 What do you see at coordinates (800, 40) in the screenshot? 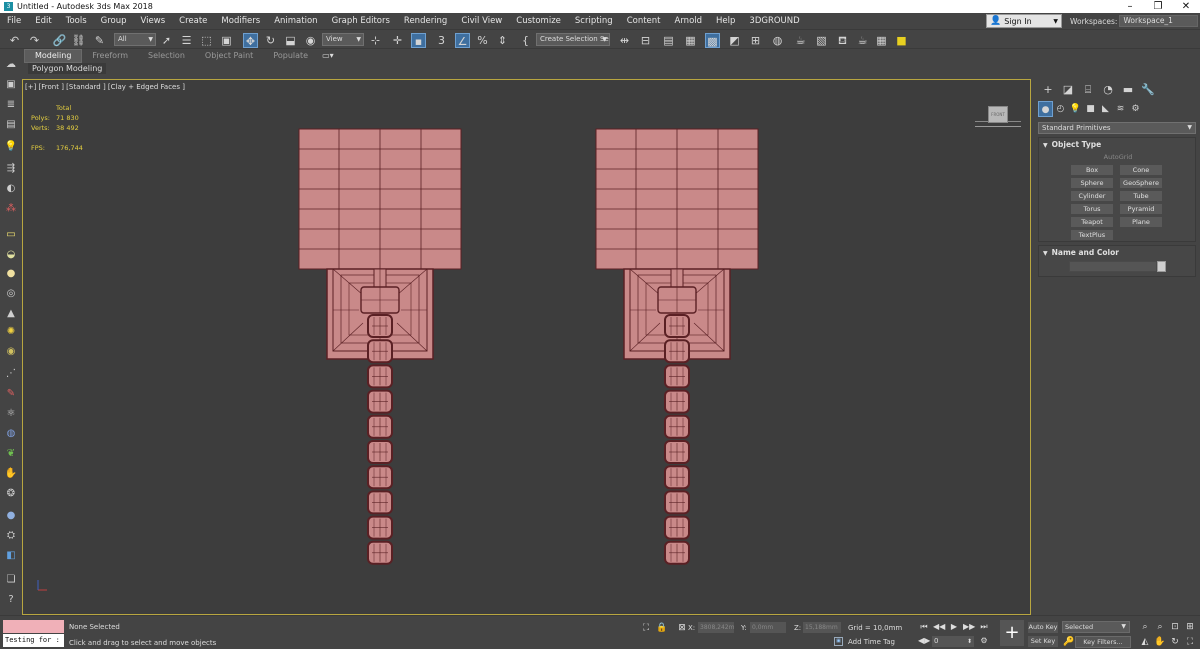
I see `render-setup-icon: ☕` at bounding box center [800, 40].